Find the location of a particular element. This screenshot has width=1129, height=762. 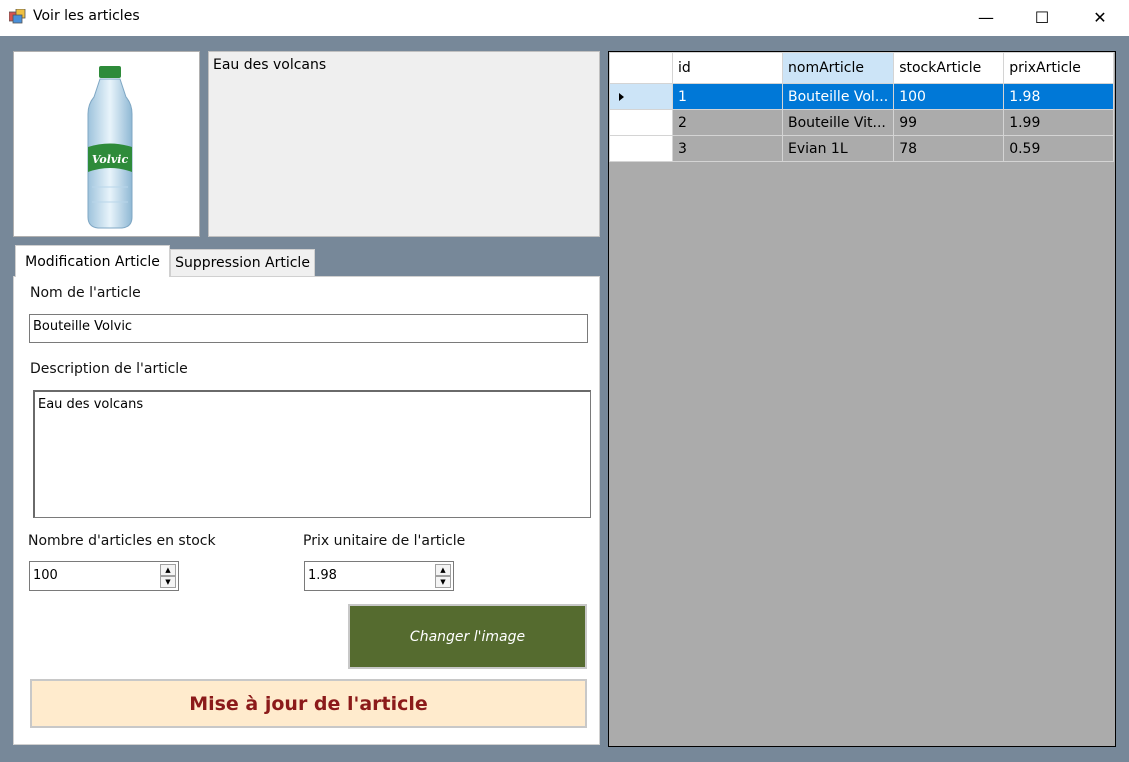

column-header-stockarticle: stockArticle is located at coordinates (949, 68).